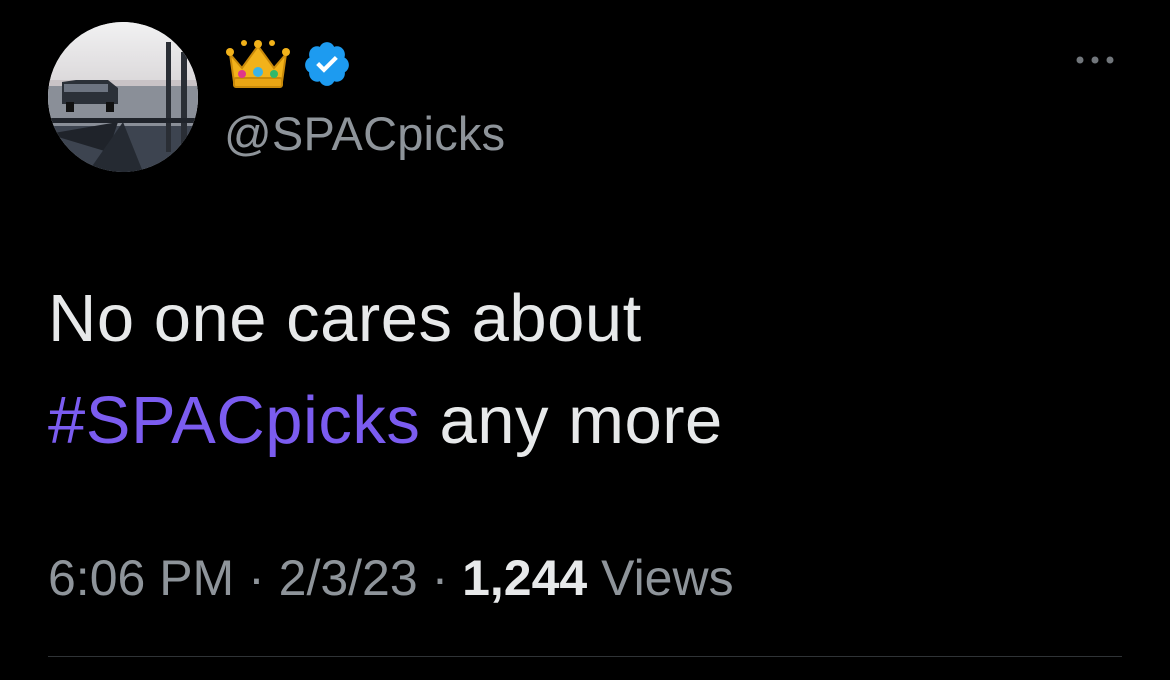 This screenshot has width=1170, height=680. I want to click on verified-badge-icon, so click(327, 64).